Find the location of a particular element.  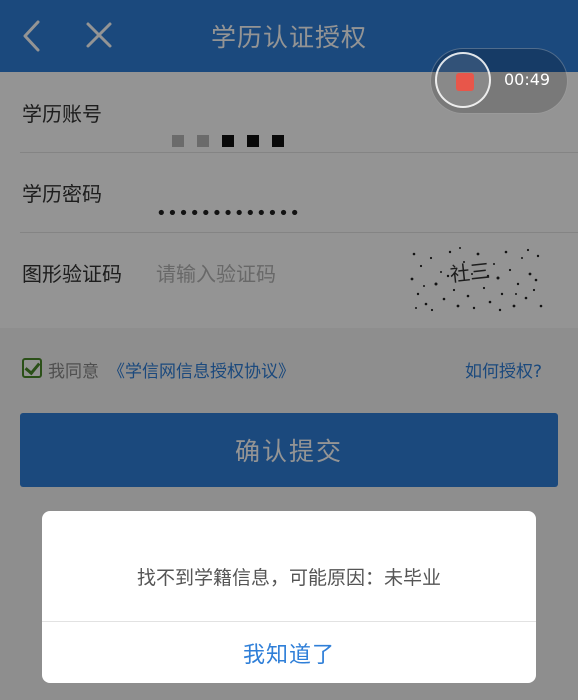

screen-recording-indicator: 00:49 is located at coordinates (499, 81).